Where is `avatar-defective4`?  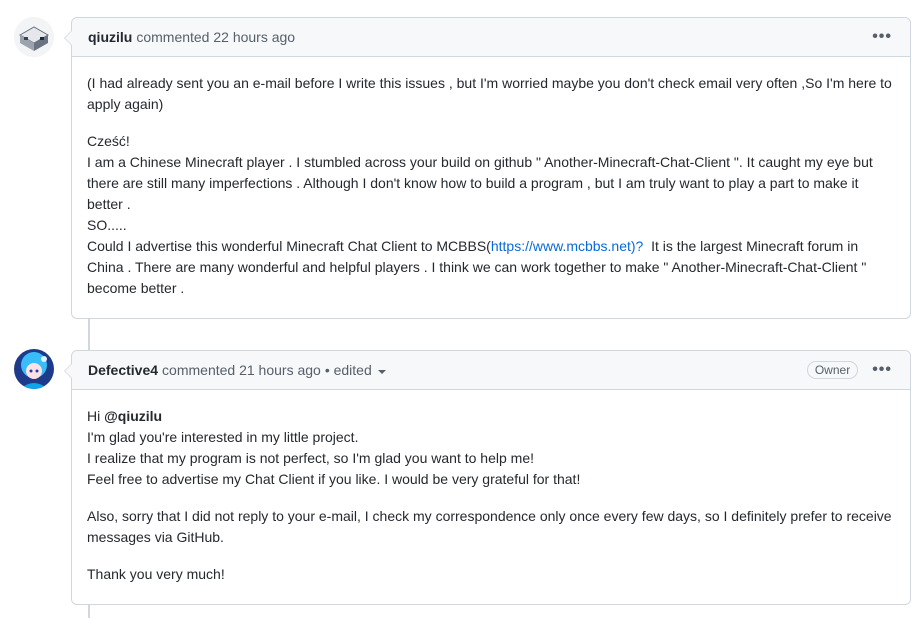 avatar-defective4 is located at coordinates (34, 369).